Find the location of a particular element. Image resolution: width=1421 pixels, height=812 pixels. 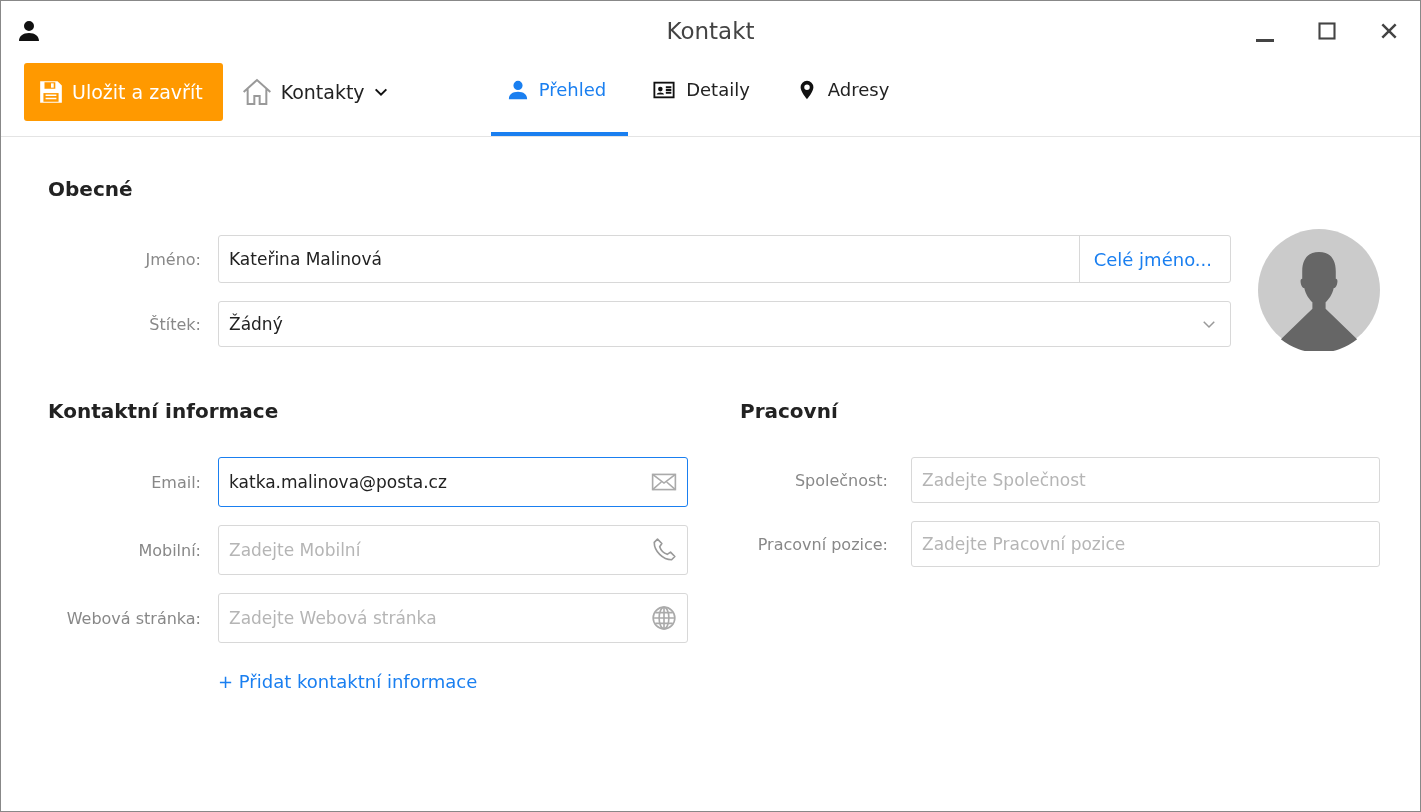

maximize-icon is located at coordinates (1327, 31).